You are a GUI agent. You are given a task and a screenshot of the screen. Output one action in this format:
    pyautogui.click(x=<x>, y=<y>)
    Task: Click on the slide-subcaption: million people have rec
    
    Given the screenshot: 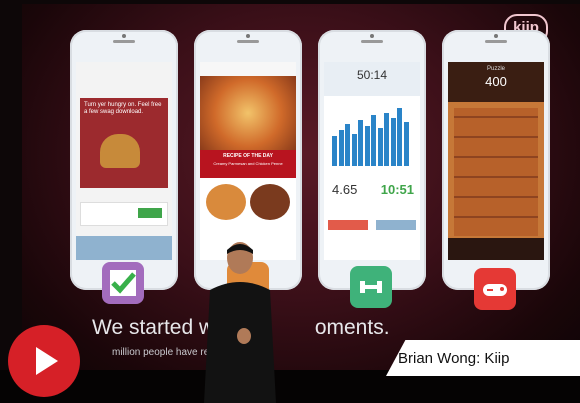 What is the action you would take?
    pyautogui.click(x=163, y=352)
    